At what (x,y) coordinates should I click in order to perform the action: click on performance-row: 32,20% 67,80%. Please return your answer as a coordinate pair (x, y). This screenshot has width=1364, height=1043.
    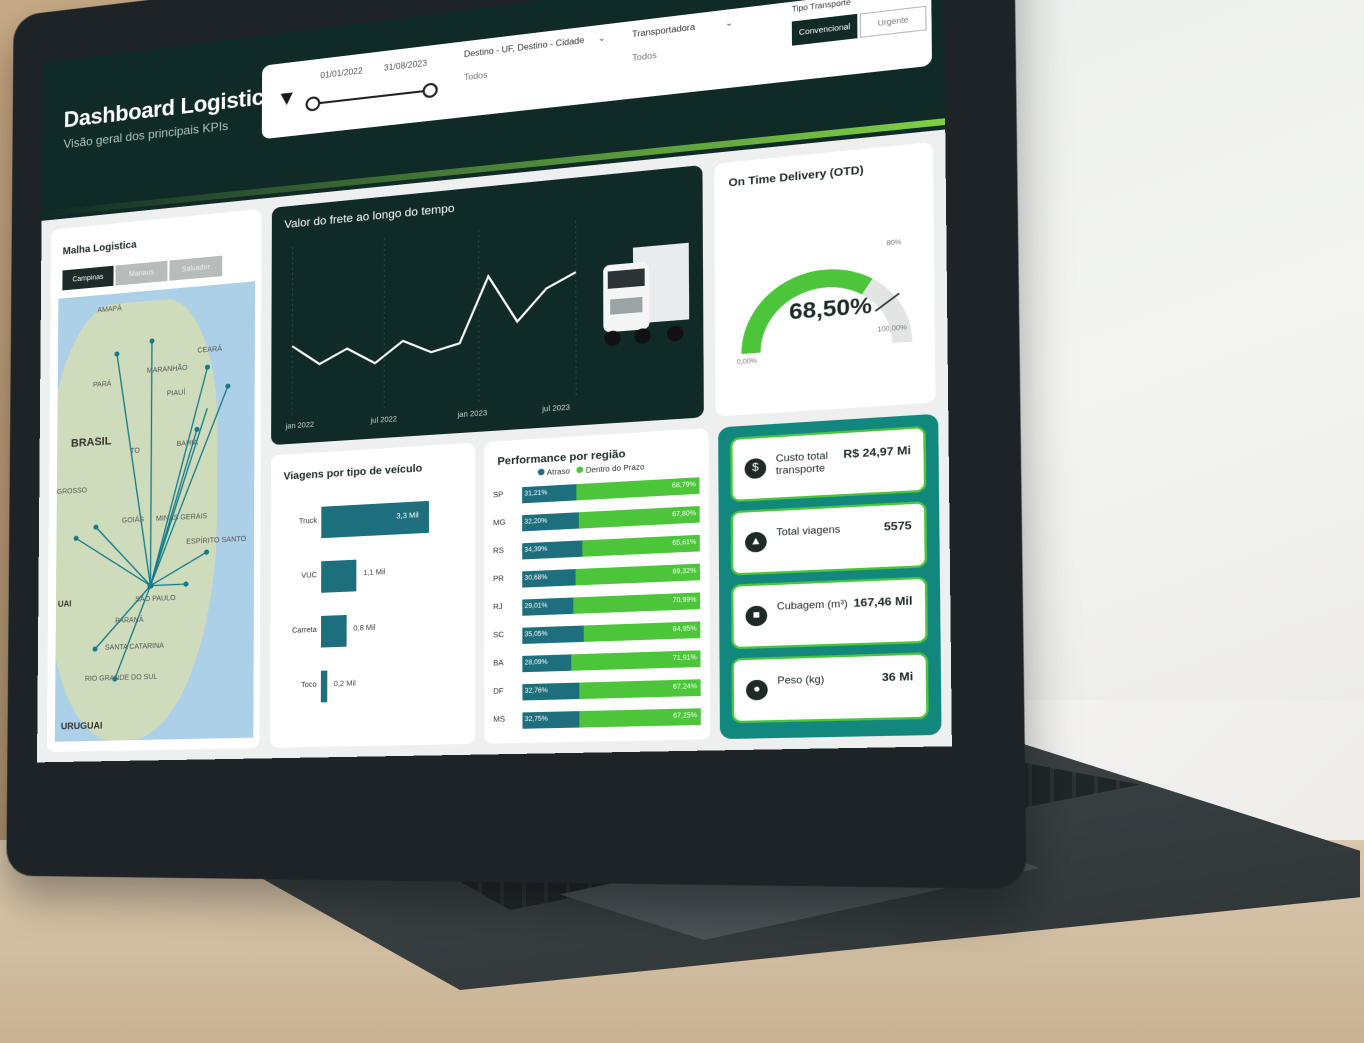
    Looking at the image, I should click on (611, 518).